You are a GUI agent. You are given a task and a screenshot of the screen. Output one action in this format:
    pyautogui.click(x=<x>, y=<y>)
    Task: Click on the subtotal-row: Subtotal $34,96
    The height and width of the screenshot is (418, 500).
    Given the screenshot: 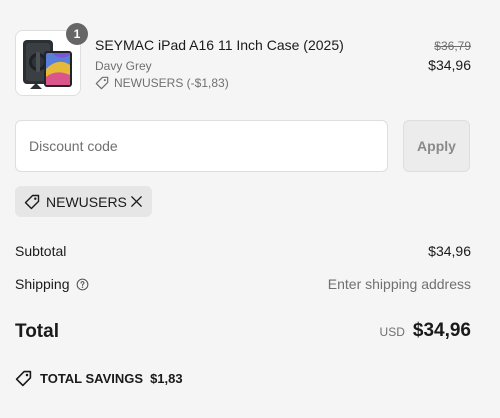 What is the action you would take?
    pyautogui.click(x=243, y=251)
    